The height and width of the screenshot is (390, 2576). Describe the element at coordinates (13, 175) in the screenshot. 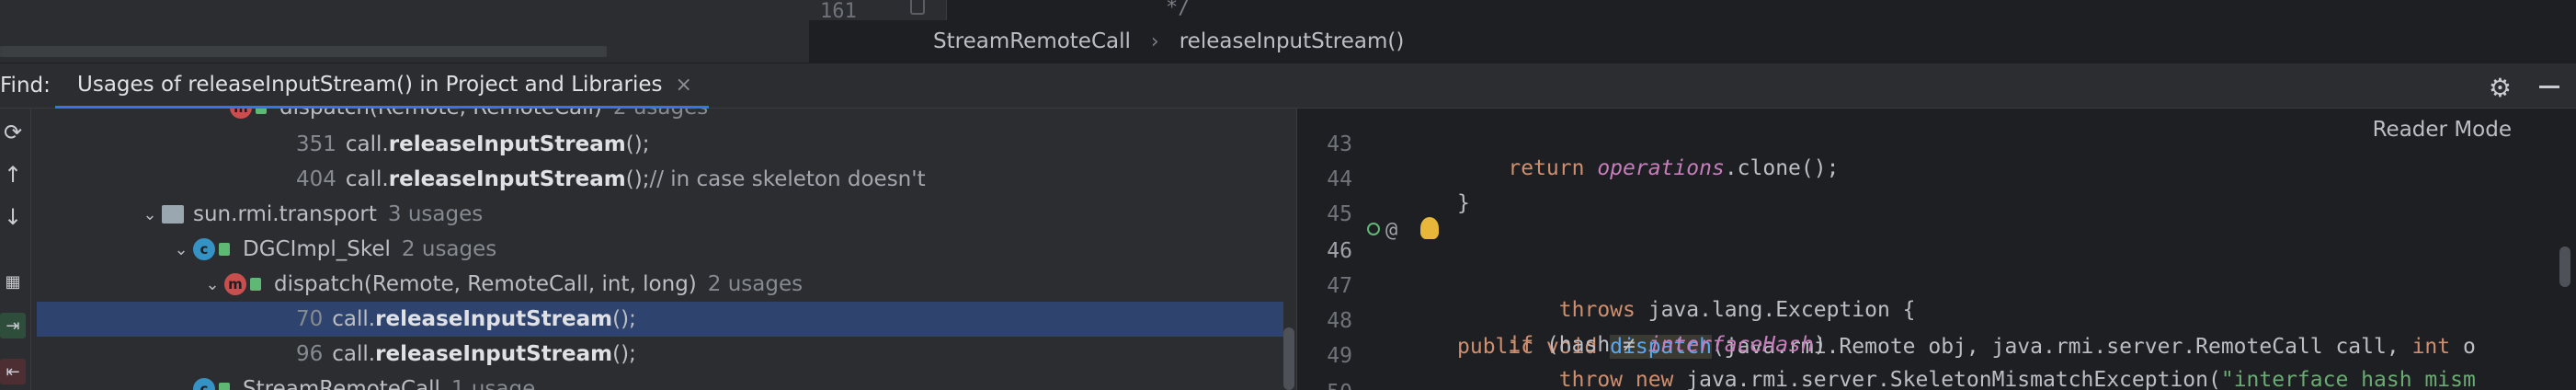

I see `arrow-up-icon: ↑` at that location.